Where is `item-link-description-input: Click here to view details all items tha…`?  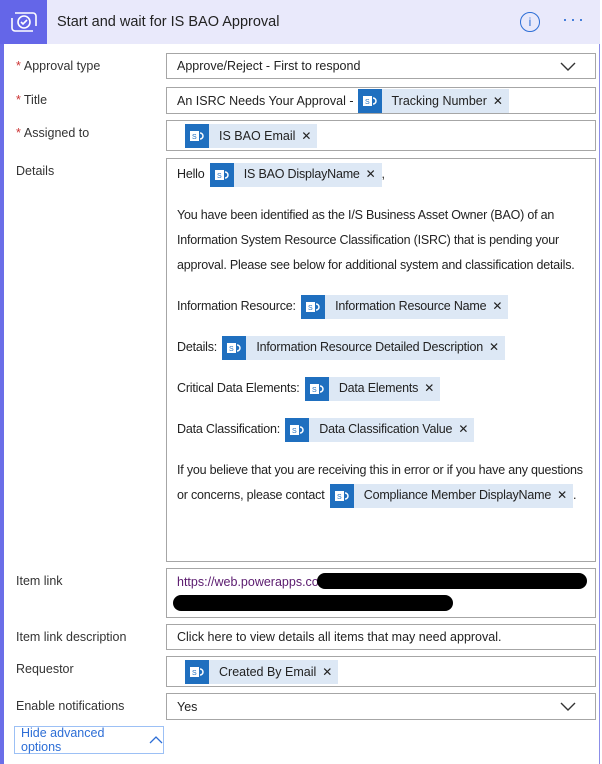
item-link-description-input: Click here to view details all items tha… is located at coordinates (381, 637).